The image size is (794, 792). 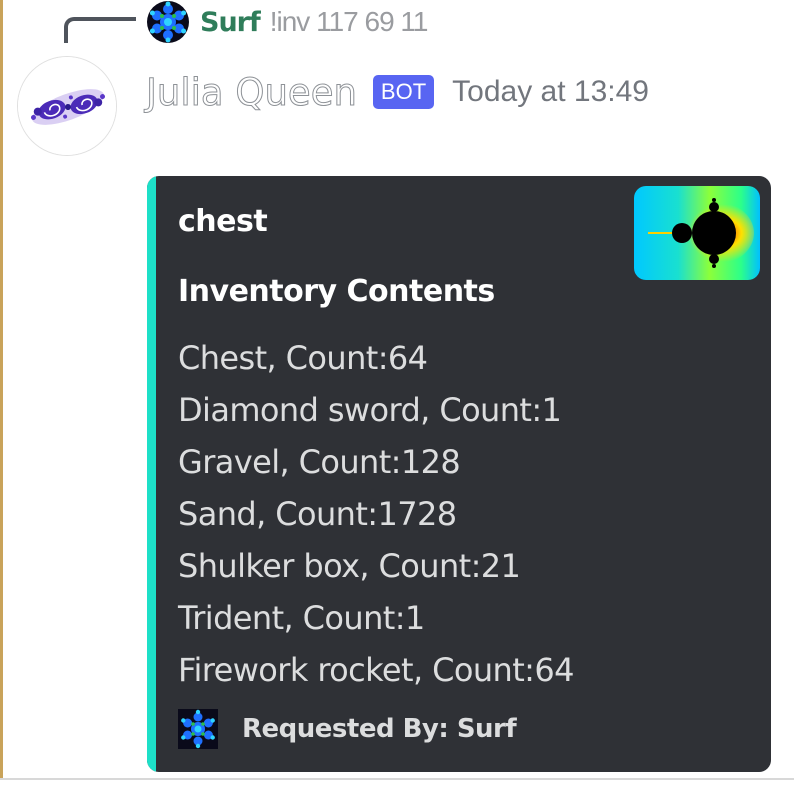 I want to click on inventory-item: Gravel, Count:128, so click(x=319, y=462).